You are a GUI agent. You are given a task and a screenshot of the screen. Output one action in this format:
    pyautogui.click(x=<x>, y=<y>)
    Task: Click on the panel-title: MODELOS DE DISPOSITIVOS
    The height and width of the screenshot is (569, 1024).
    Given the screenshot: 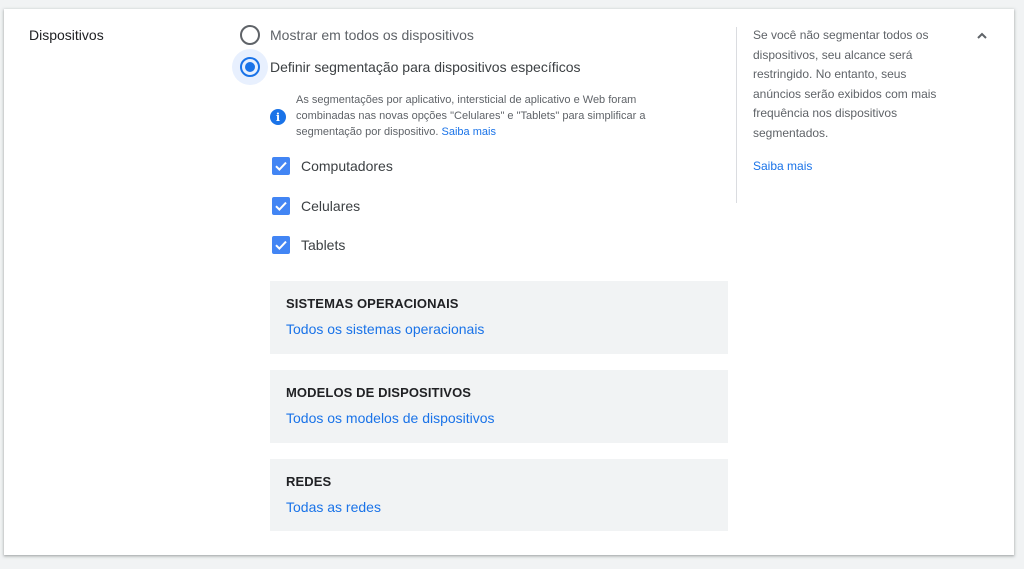 What is the action you would take?
    pyautogui.click(x=379, y=392)
    